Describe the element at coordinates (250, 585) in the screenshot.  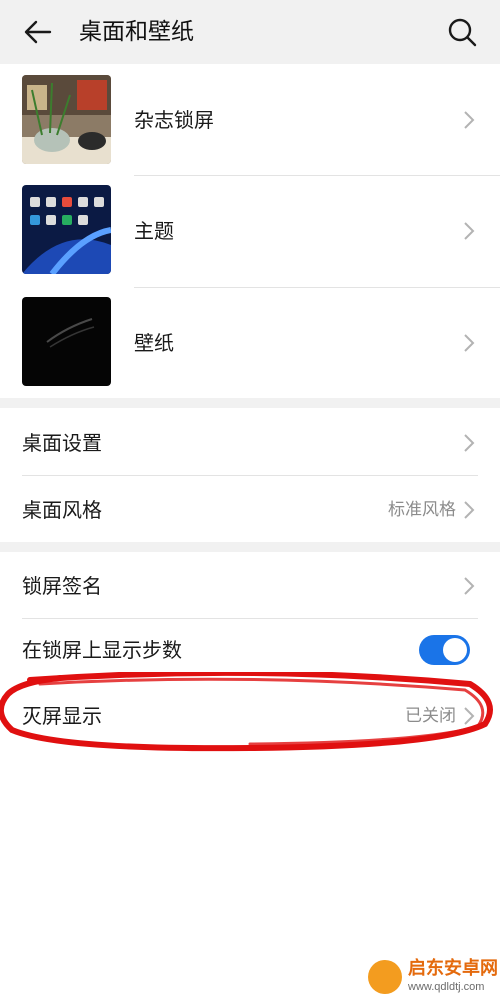
I see `list-item-lockscreen-signature: 锁屏签名` at that location.